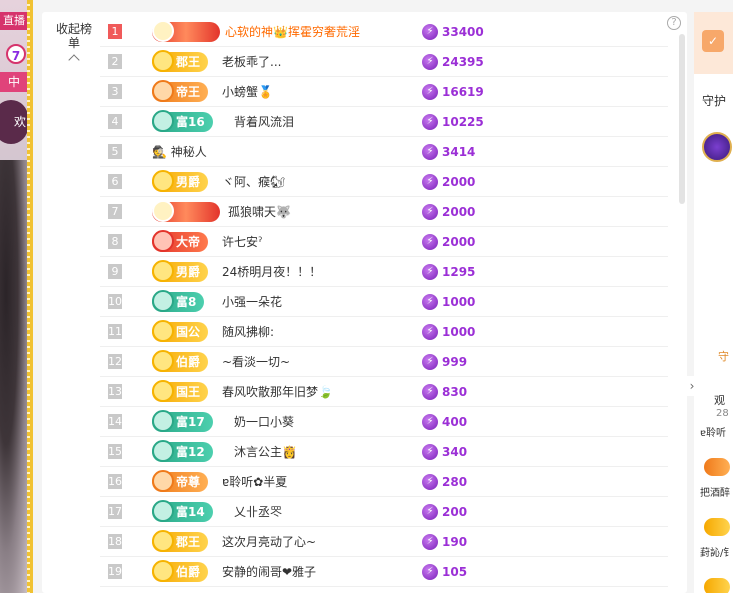  I want to click on user-name: 安静的闹哥❤雅子, so click(269, 571).